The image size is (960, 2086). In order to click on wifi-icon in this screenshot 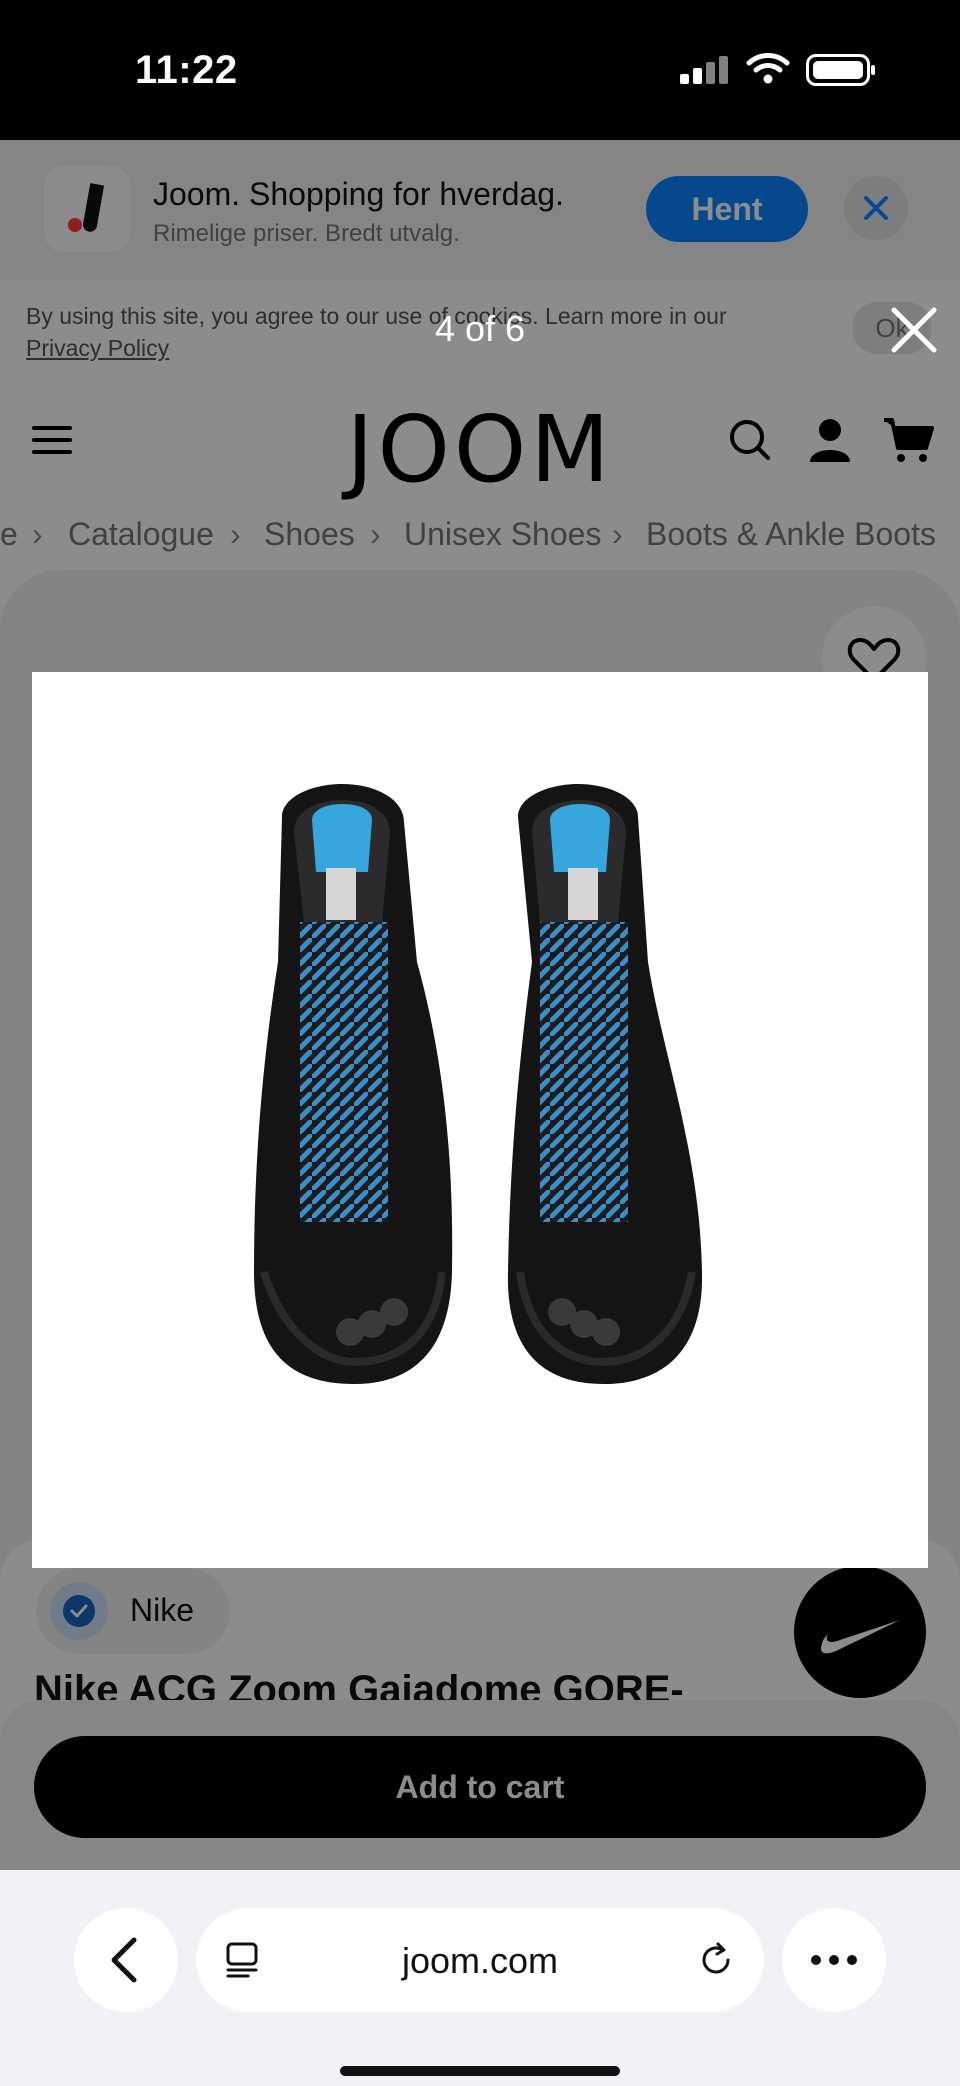, I will do `click(768, 68)`.